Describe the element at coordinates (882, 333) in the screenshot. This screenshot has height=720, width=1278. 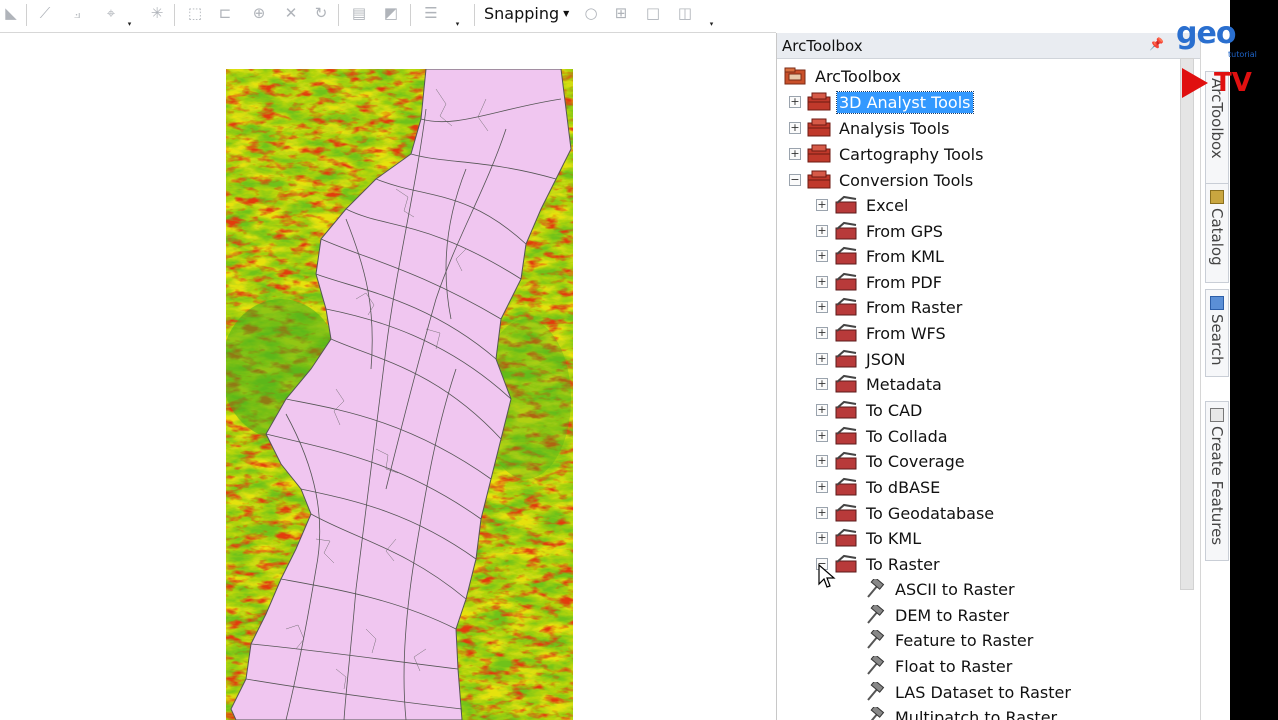
I see `toolset-item: + From WFS` at that location.